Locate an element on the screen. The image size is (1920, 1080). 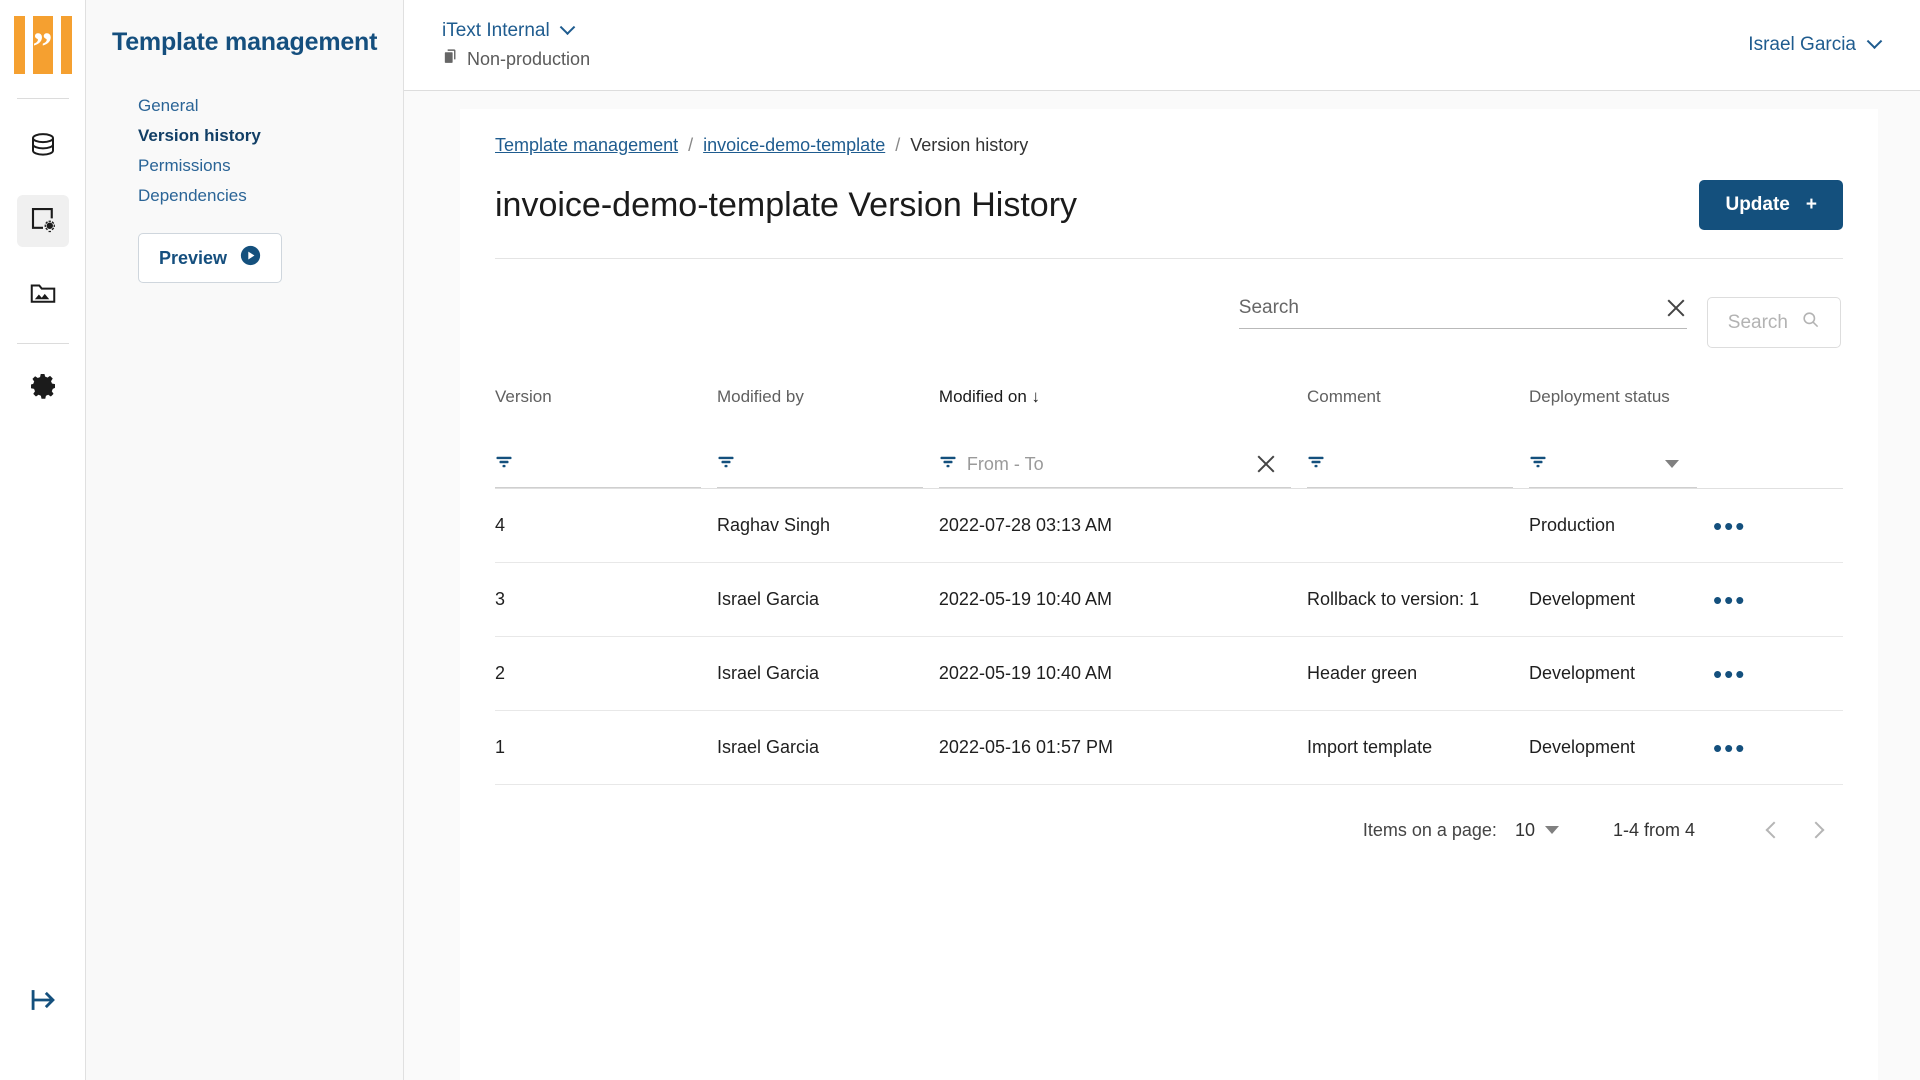
tenant-selector: iText Internal is located at coordinates (516, 30).